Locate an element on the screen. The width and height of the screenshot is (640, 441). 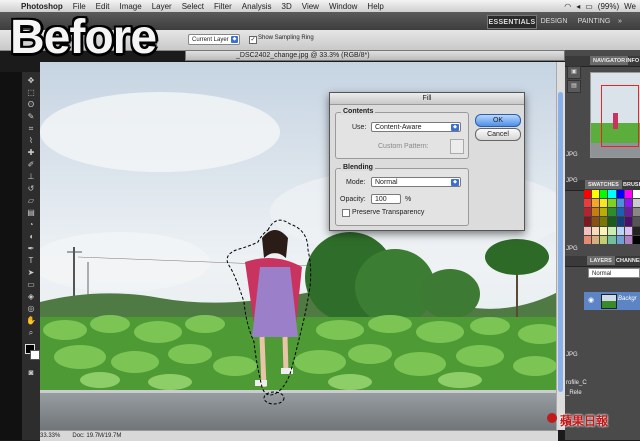
blending-group-title: Blending is located at coordinates (358, 167).